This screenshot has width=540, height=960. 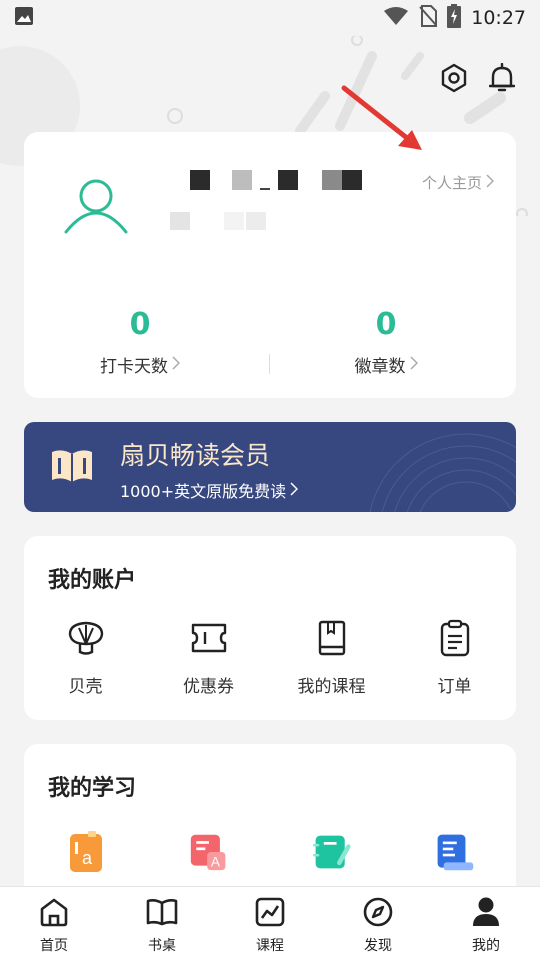 I want to click on bottom-nav: 首页 书桌 课程 发现 我的, so click(x=270, y=923).